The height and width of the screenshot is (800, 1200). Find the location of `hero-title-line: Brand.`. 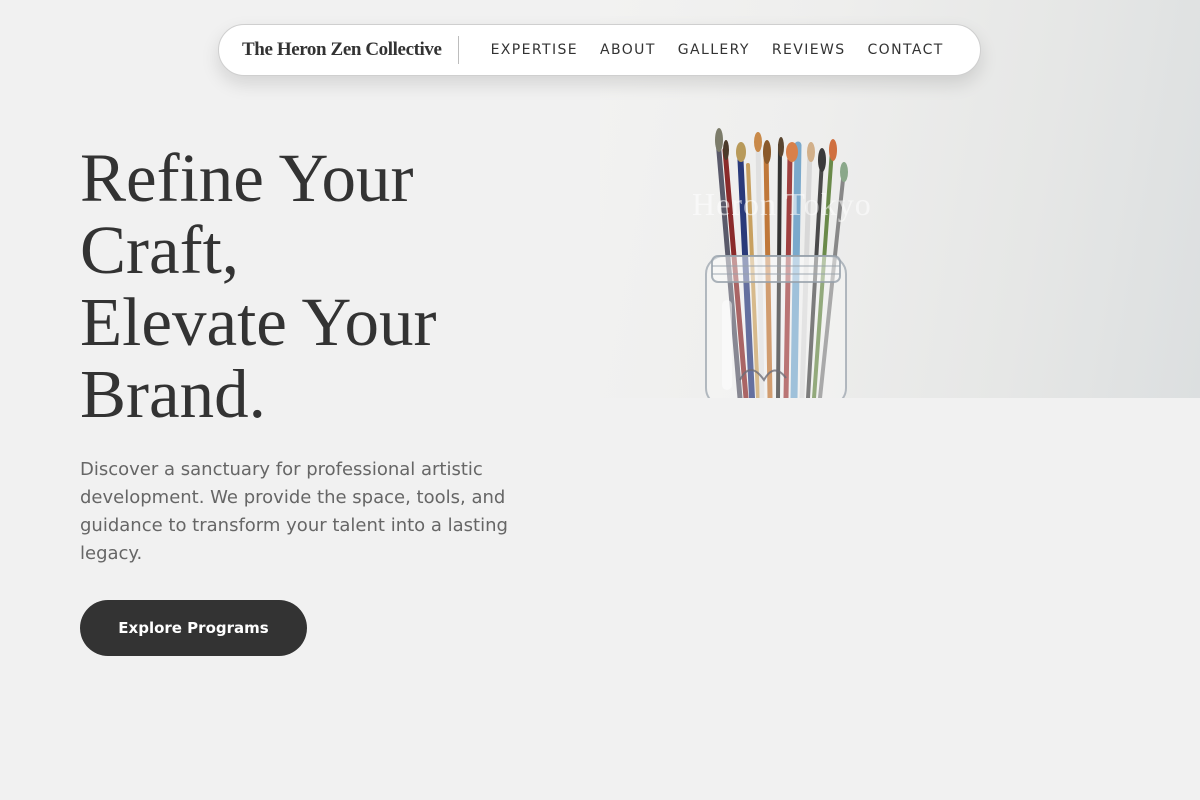

hero-title-line: Brand. is located at coordinates (173, 394).